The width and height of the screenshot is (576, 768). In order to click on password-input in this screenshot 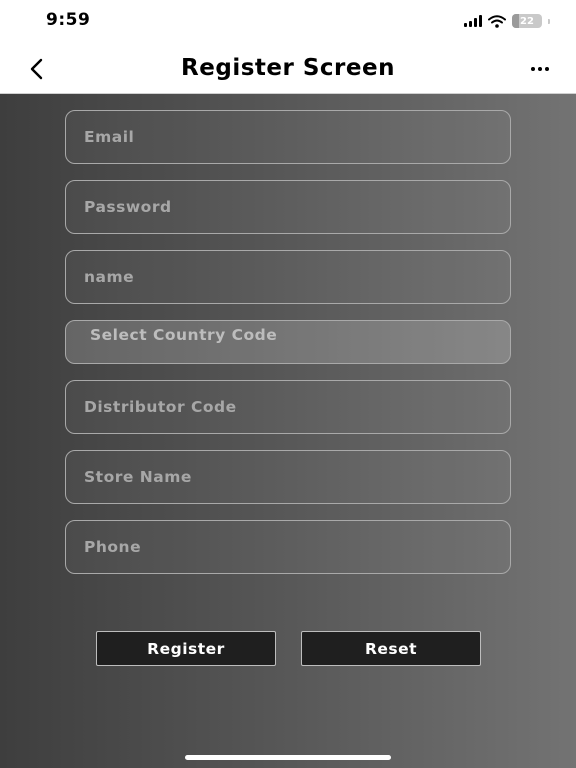, I will do `click(297, 207)`.